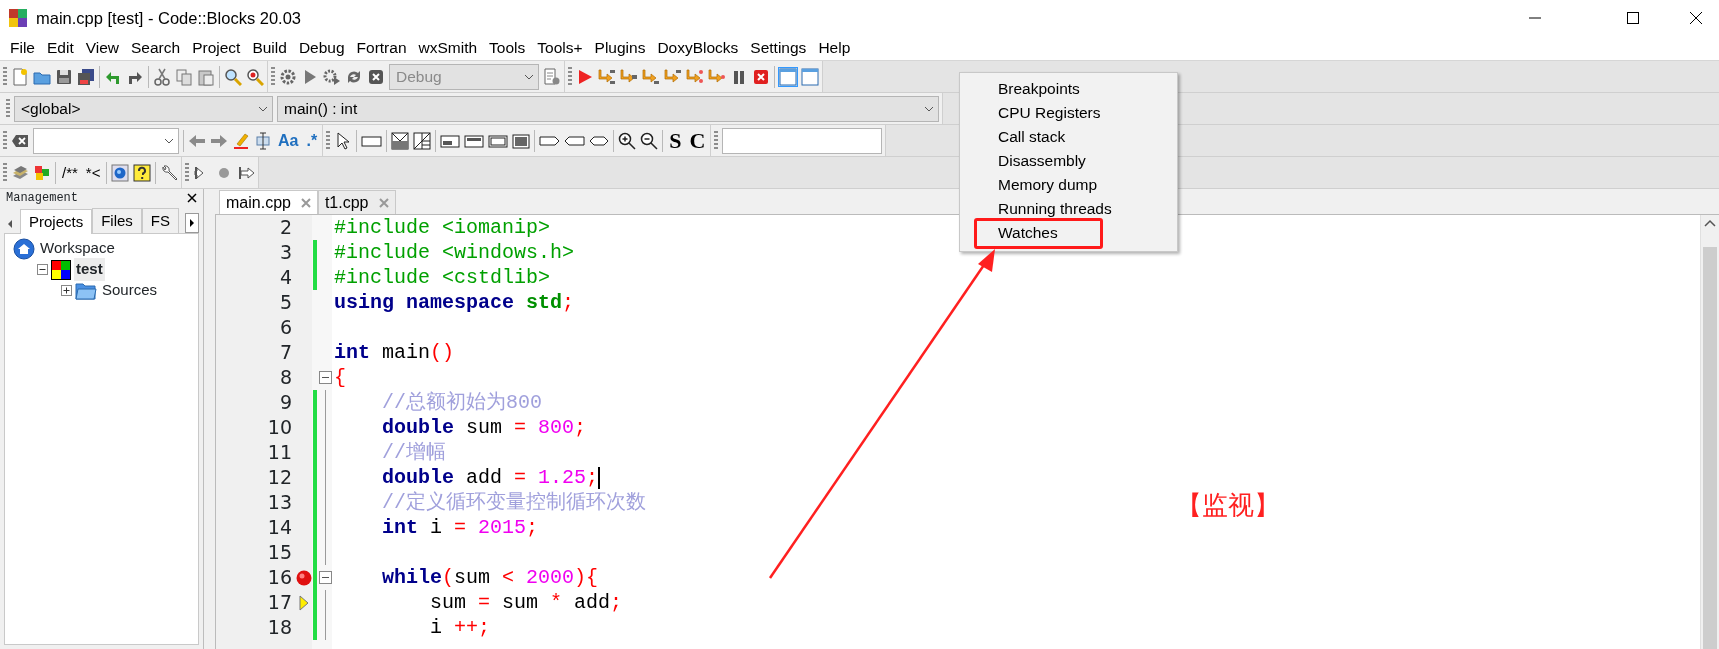  What do you see at coordinates (288, 140) in the screenshot?
I see `match-case-button: Aa` at bounding box center [288, 140].